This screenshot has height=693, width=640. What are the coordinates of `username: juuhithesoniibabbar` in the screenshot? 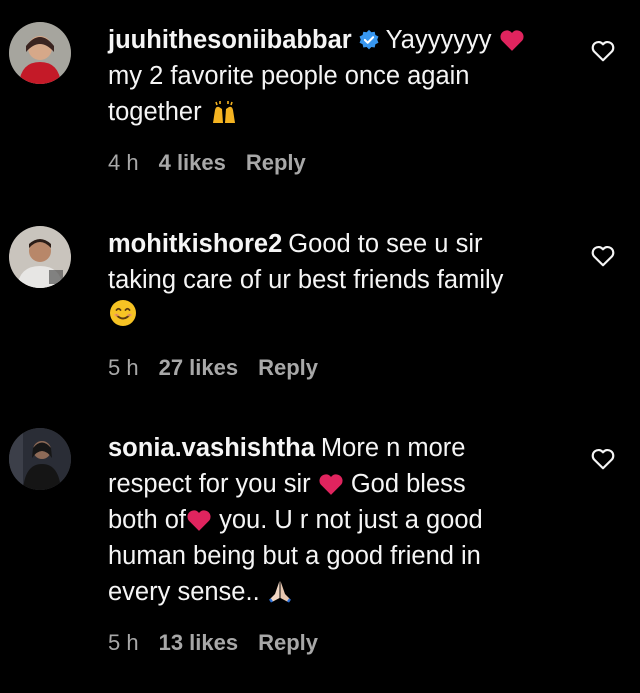 It's located at (230, 40).